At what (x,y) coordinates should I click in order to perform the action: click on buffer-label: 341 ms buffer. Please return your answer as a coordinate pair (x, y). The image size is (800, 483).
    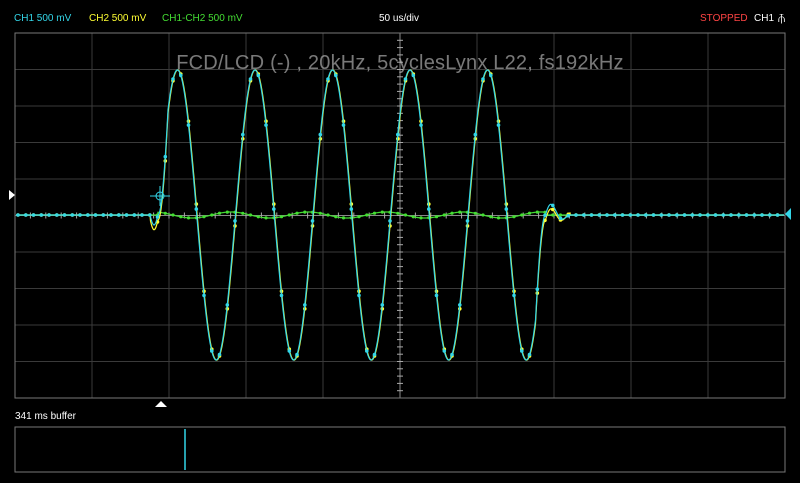
    Looking at the image, I should click on (45, 416).